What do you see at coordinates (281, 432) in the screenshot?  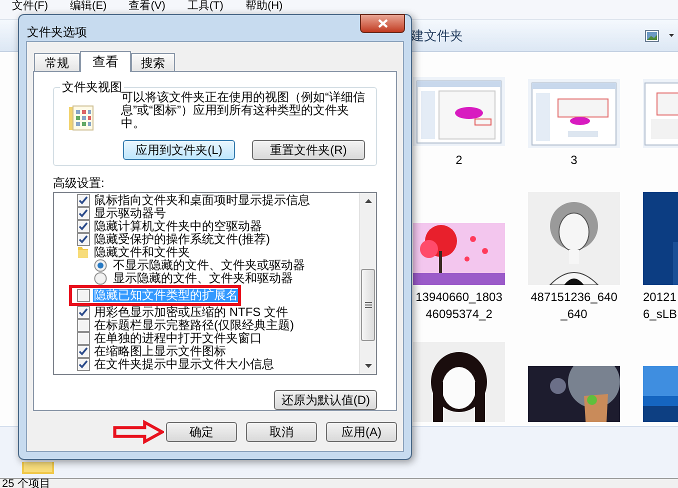 I see `cancel-button: 取消` at bounding box center [281, 432].